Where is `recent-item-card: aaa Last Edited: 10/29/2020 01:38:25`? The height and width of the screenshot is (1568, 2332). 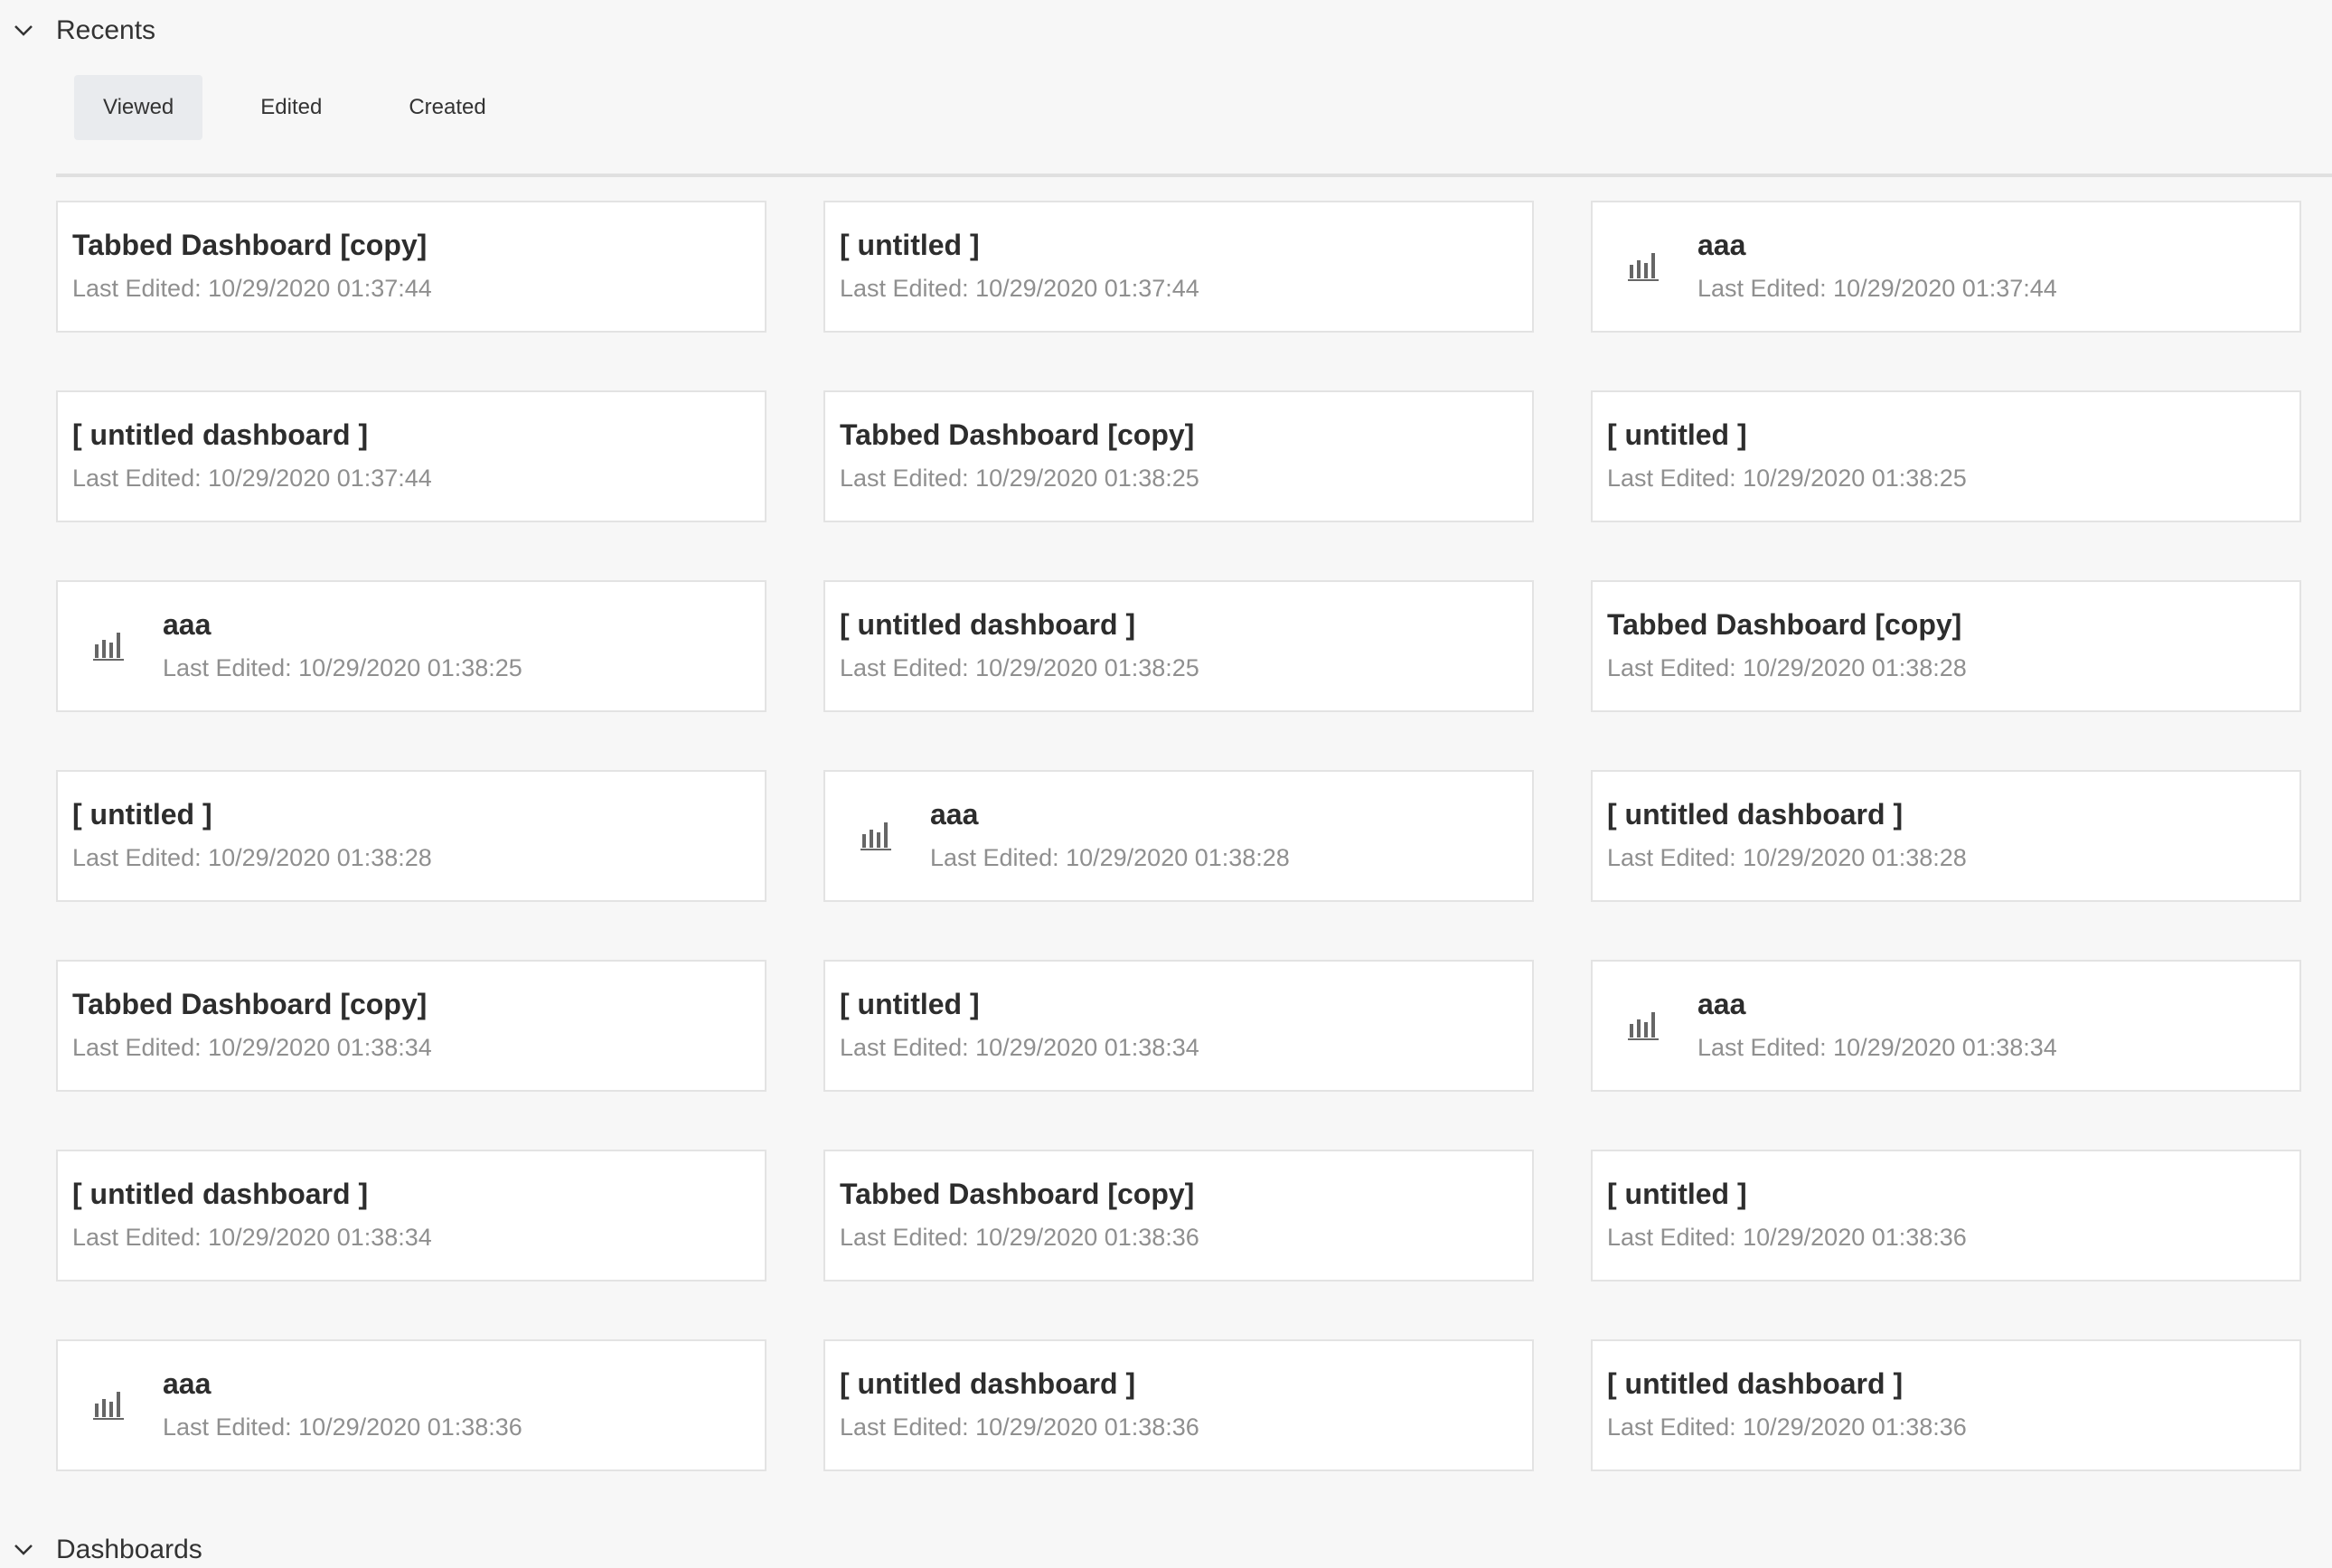 recent-item-card: aaa Last Edited: 10/29/2020 01:38:25 is located at coordinates (411, 646).